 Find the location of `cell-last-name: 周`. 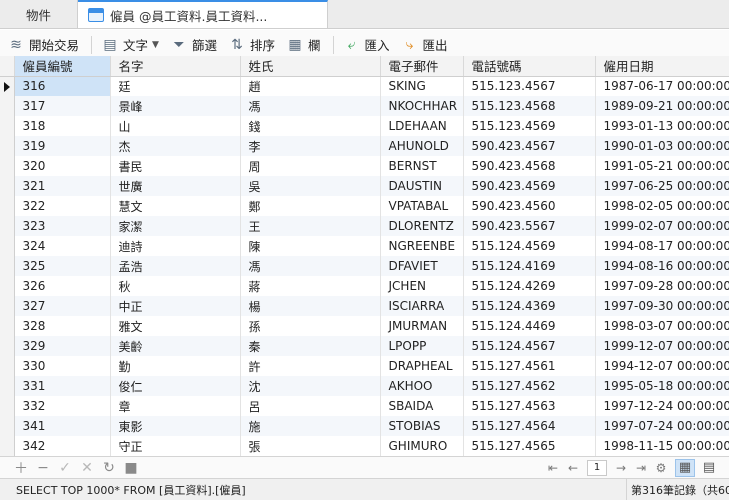

cell-last-name: 周 is located at coordinates (310, 166).